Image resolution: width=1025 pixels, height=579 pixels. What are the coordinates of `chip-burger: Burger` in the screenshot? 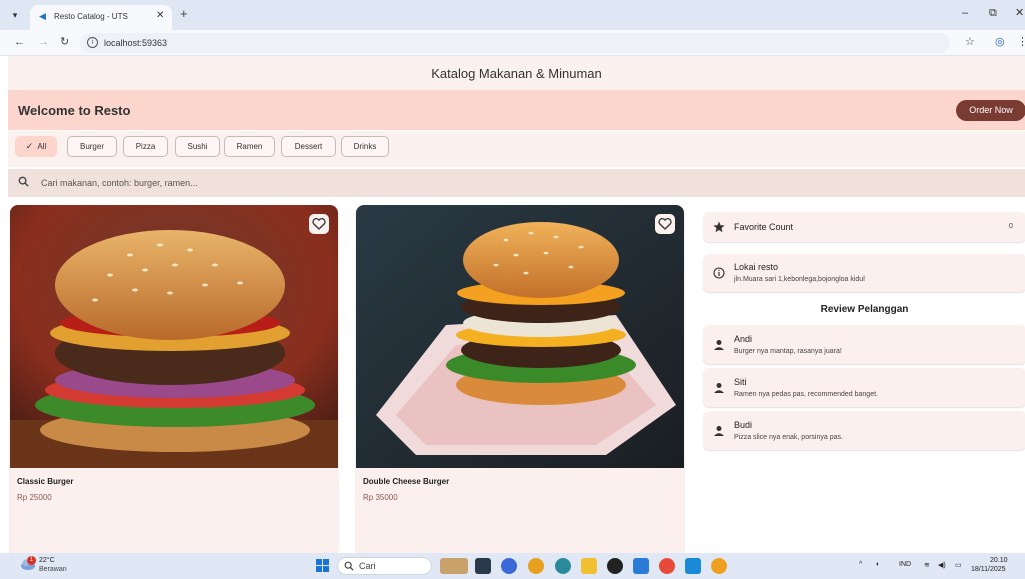 It's located at (92, 146).